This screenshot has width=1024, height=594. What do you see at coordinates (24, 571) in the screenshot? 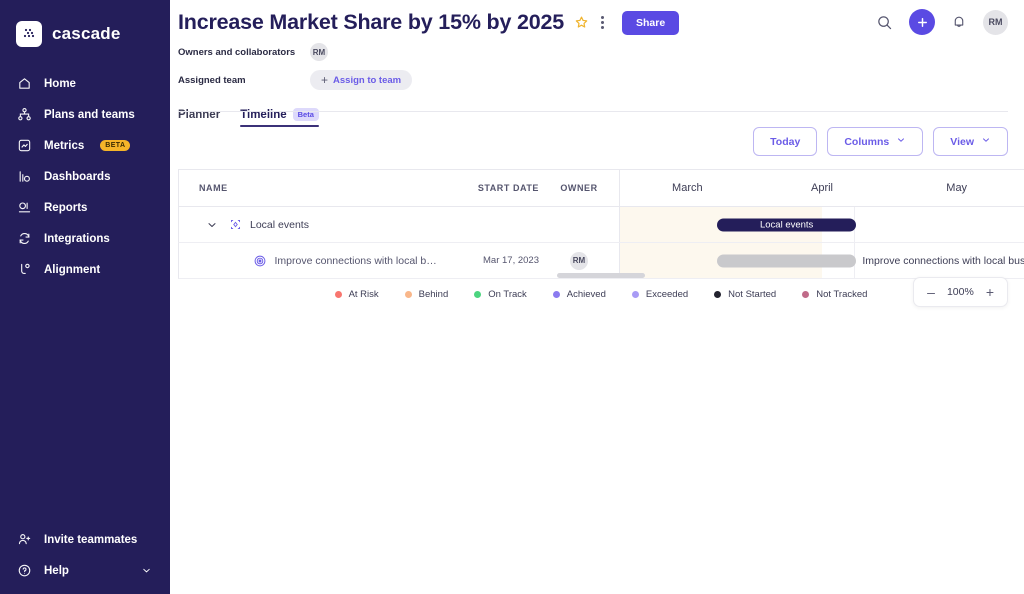
I see `help-circle-icon` at bounding box center [24, 571].